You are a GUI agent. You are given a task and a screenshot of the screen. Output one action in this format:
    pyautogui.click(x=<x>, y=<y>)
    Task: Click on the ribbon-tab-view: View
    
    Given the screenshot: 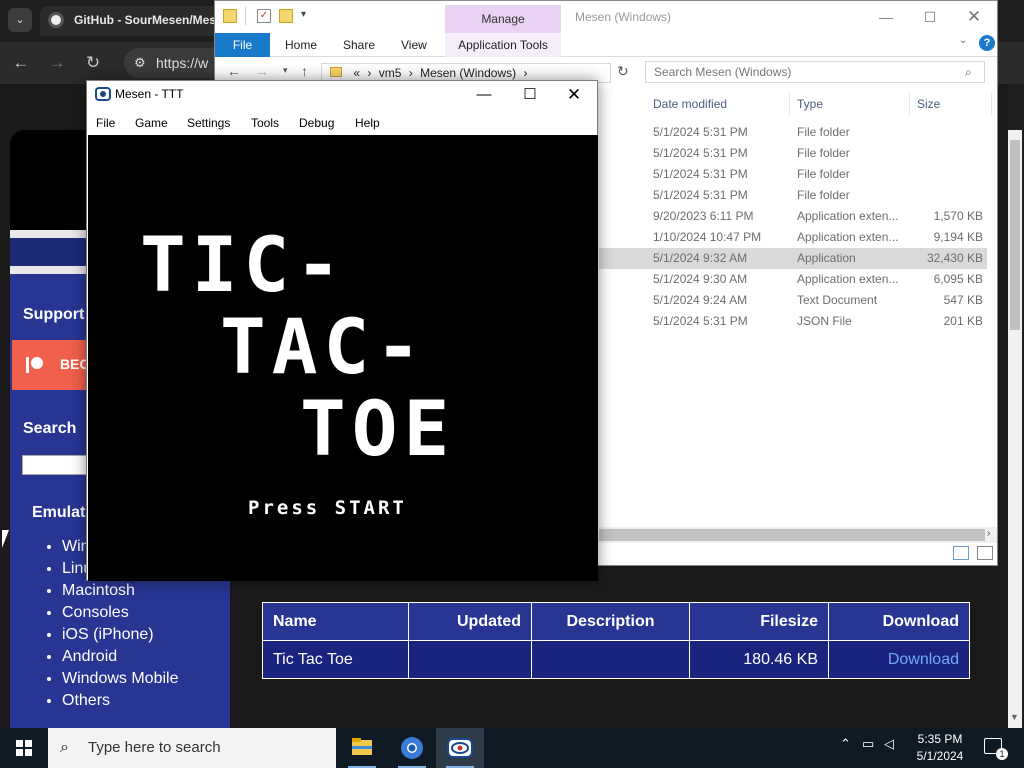 What is the action you would take?
    pyautogui.click(x=414, y=45)
    